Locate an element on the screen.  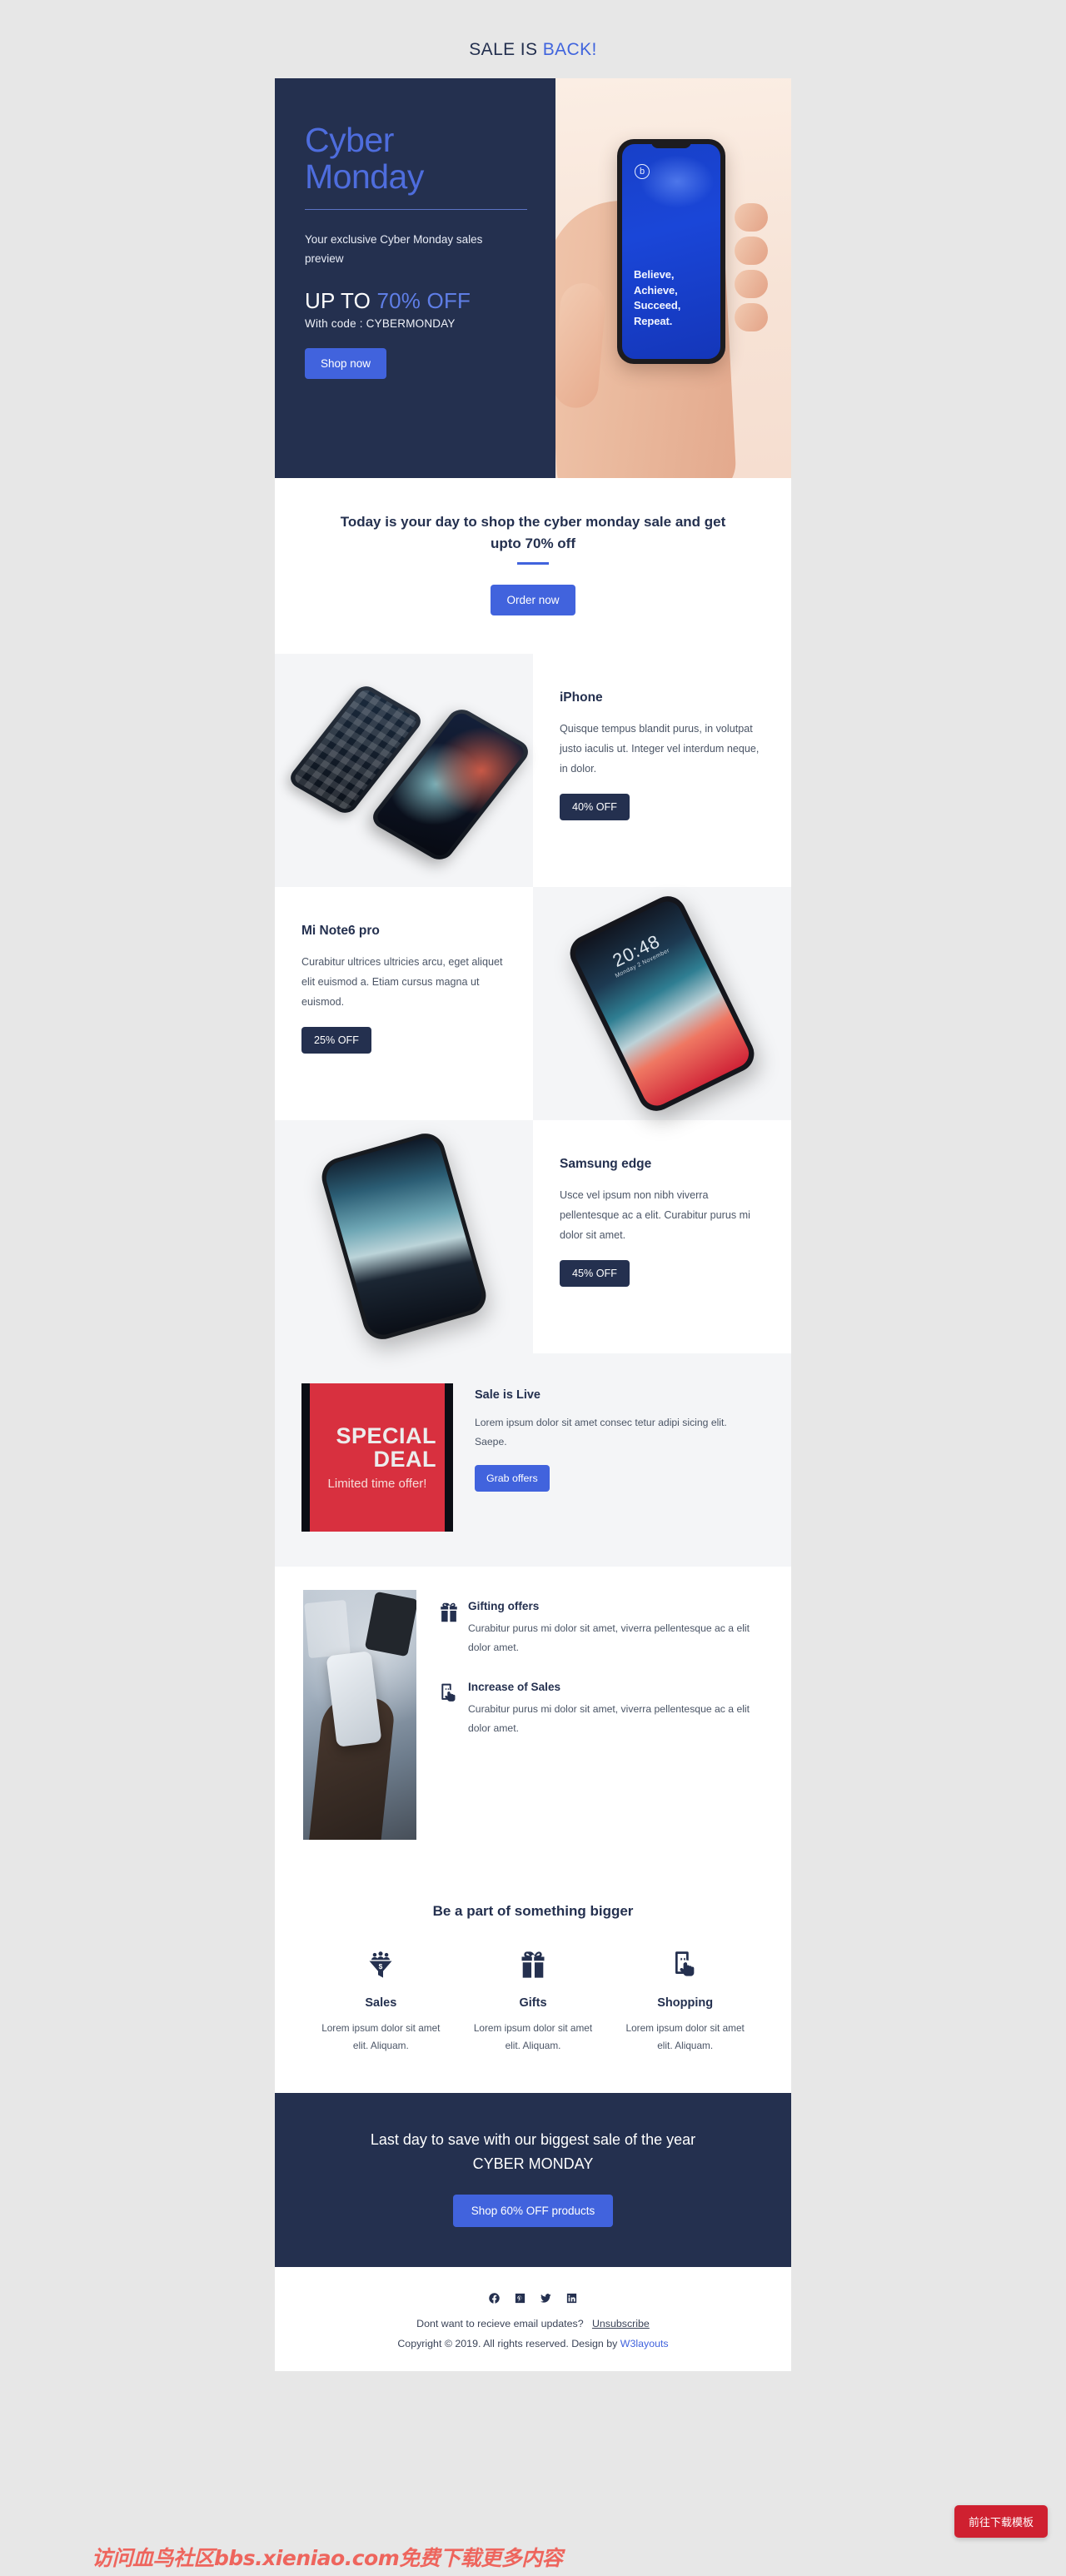
bigger-column-title: Gifts is located at coordinates (533, 2003).